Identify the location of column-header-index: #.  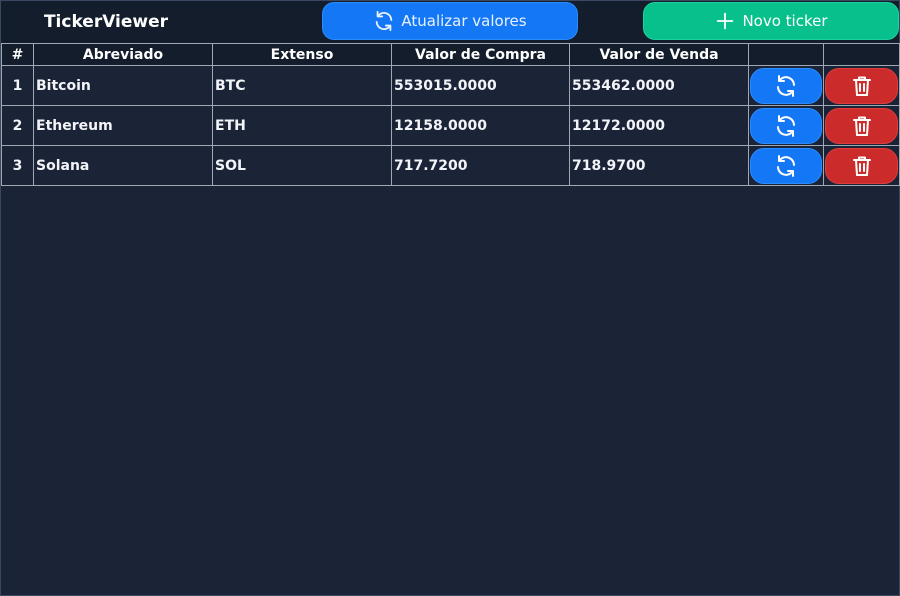
(17, 54).